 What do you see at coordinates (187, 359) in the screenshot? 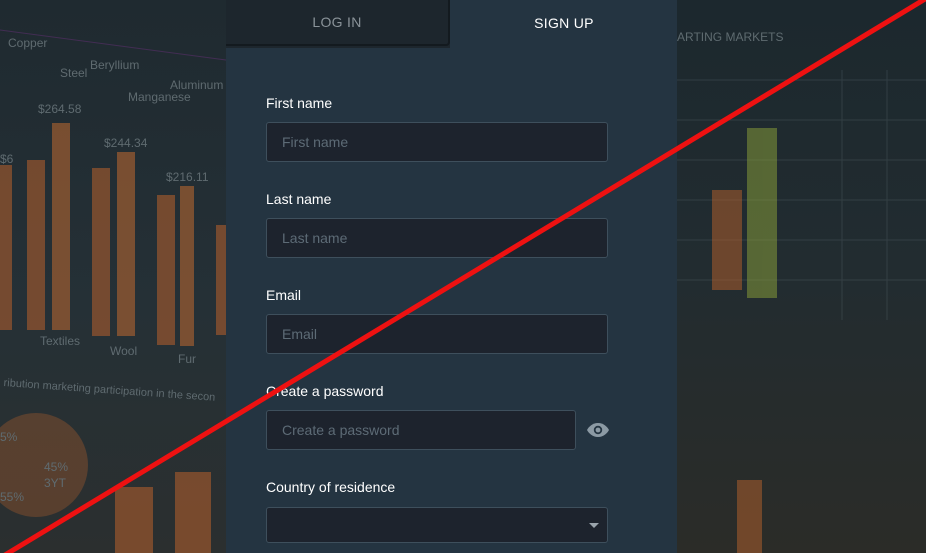
I see `bg-label: Fur` at bounding box center [187, 359].